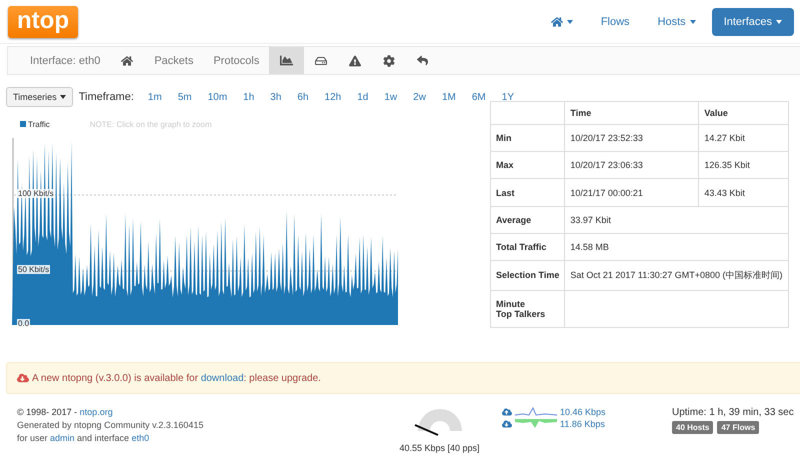  I want to click on timeframe-label: Timeframe:, so click(106, 97).